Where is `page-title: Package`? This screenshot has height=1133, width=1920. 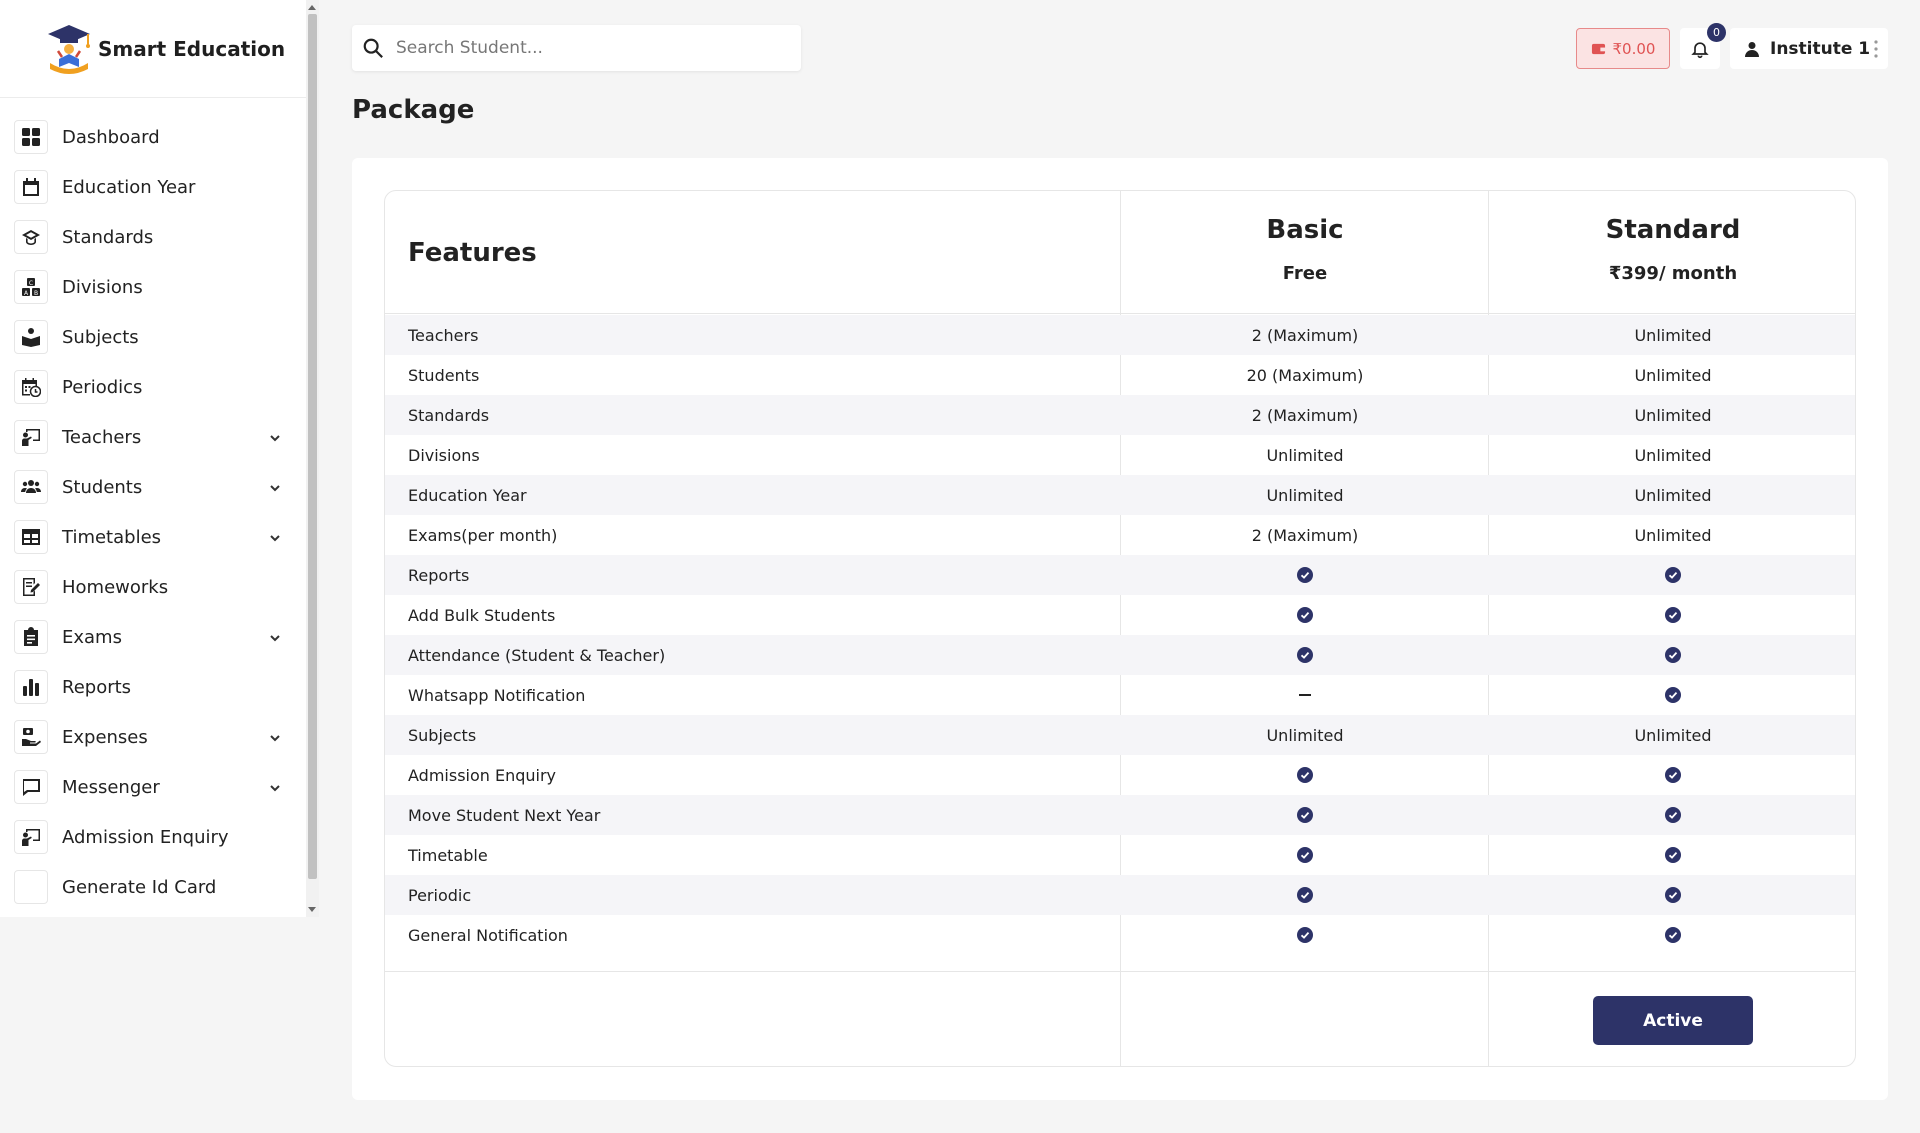
page-title: Package is located at coordinates (413, 110).